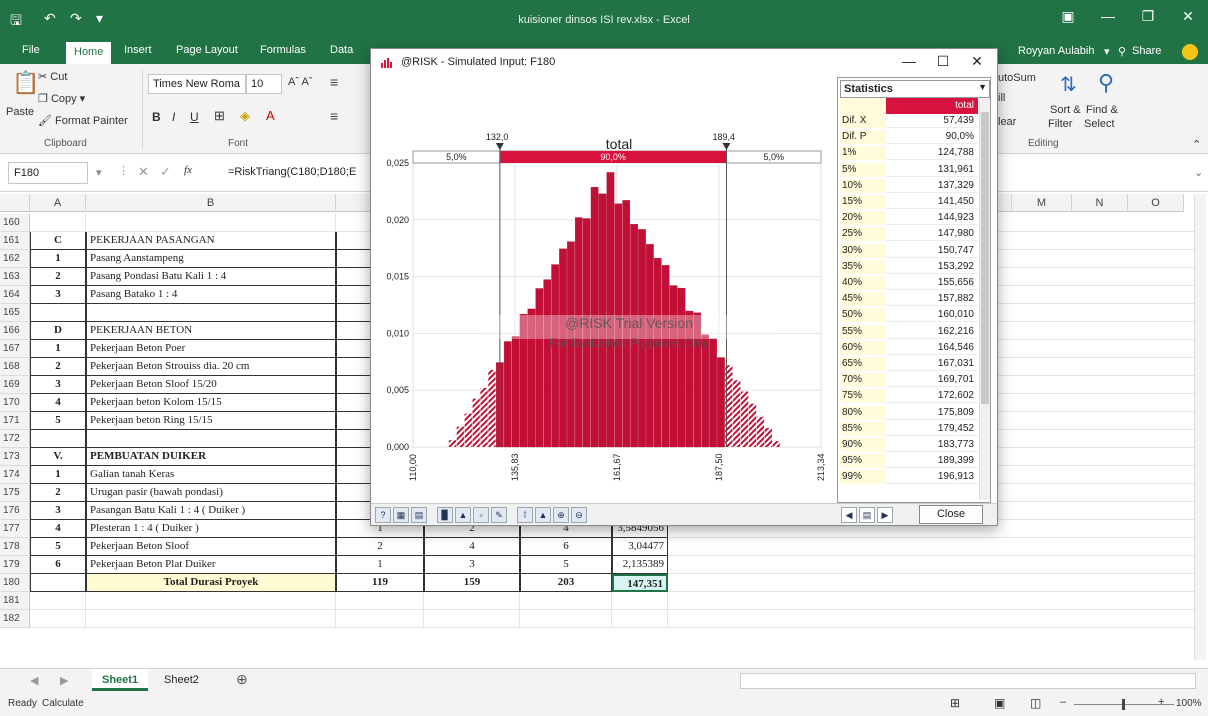  Describe the element at coordinates (211, 493) in the screenshot. I see `cell-b-175: Urugan pasir (bawah pondasi)` at that location.